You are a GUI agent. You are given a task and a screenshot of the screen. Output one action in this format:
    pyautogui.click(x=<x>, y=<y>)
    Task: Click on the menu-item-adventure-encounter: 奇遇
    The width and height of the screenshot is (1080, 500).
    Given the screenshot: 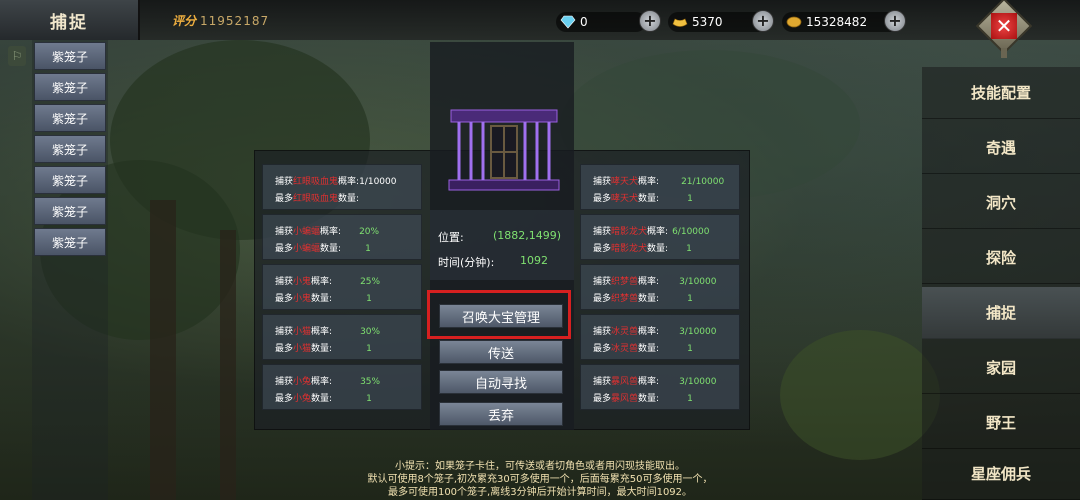 What is the action you would take?
    pyautogui.click(x=1001, y=148)
    